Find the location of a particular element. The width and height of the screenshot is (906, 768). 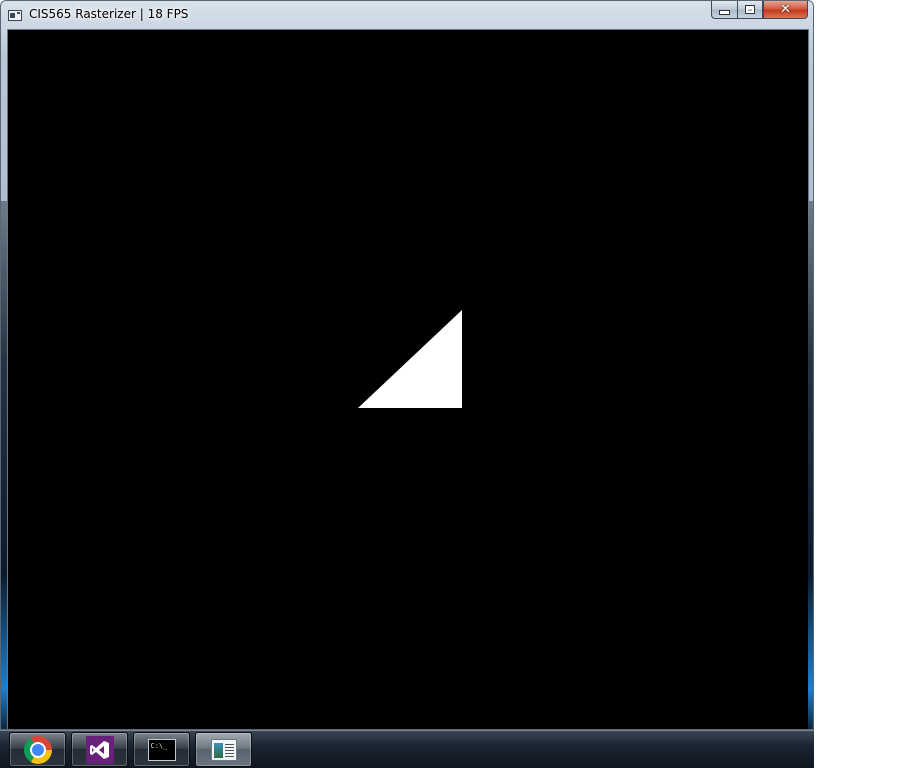

taskbar-item-rasterizer-window is located at coordinates (223, 749).